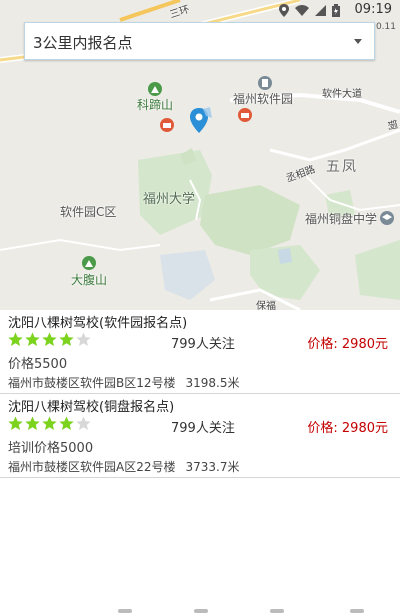  I want to click on wifi-icon, so click(302, 10).